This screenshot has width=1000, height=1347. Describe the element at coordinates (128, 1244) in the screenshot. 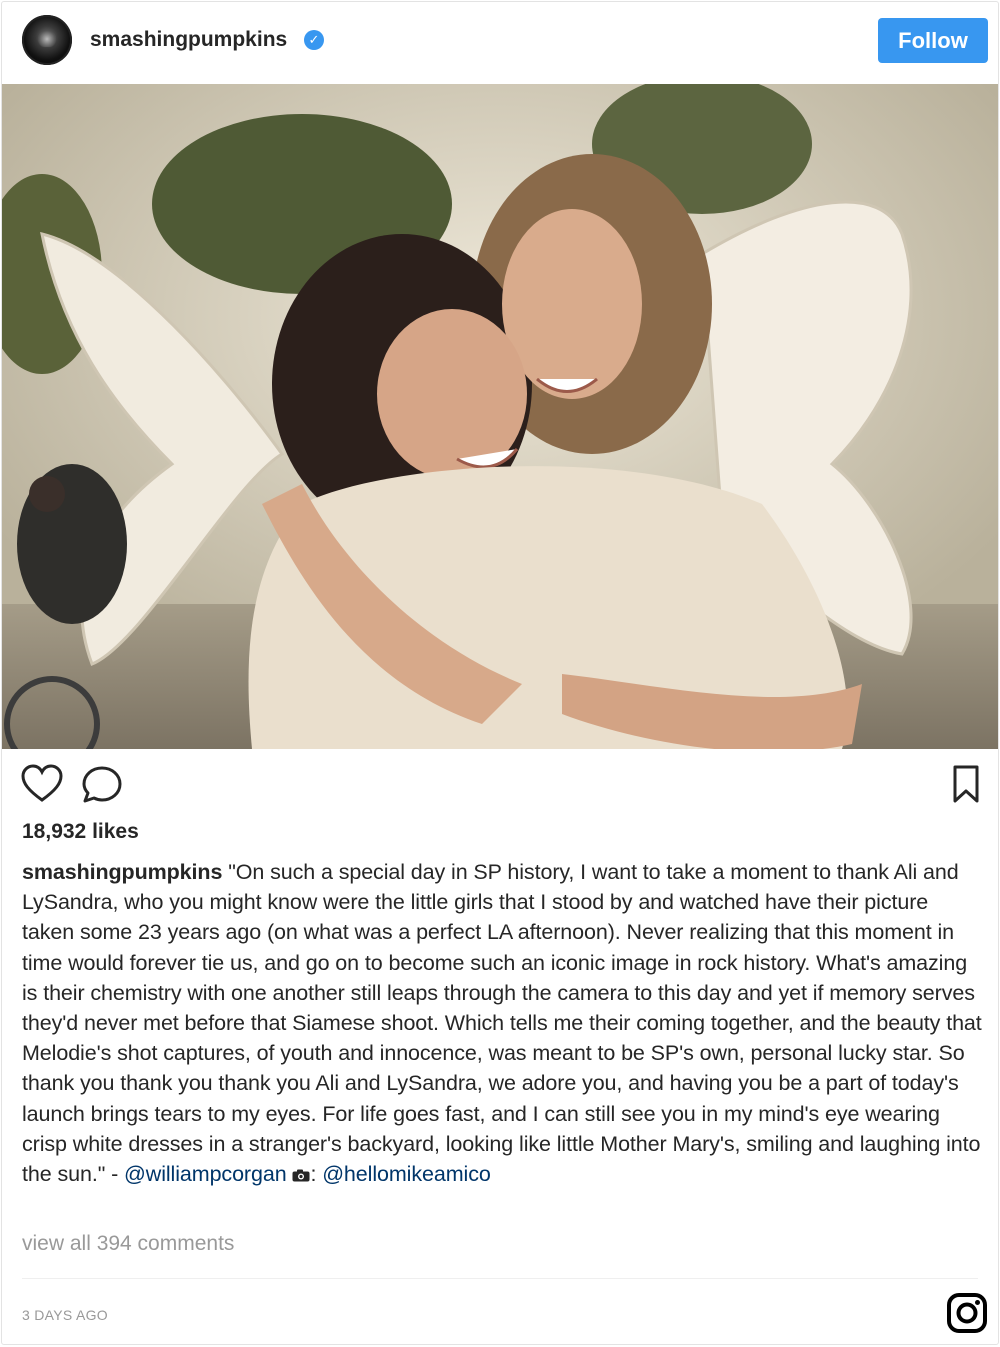

I see `view-all-comments-link: view all 394 comments` at that location.